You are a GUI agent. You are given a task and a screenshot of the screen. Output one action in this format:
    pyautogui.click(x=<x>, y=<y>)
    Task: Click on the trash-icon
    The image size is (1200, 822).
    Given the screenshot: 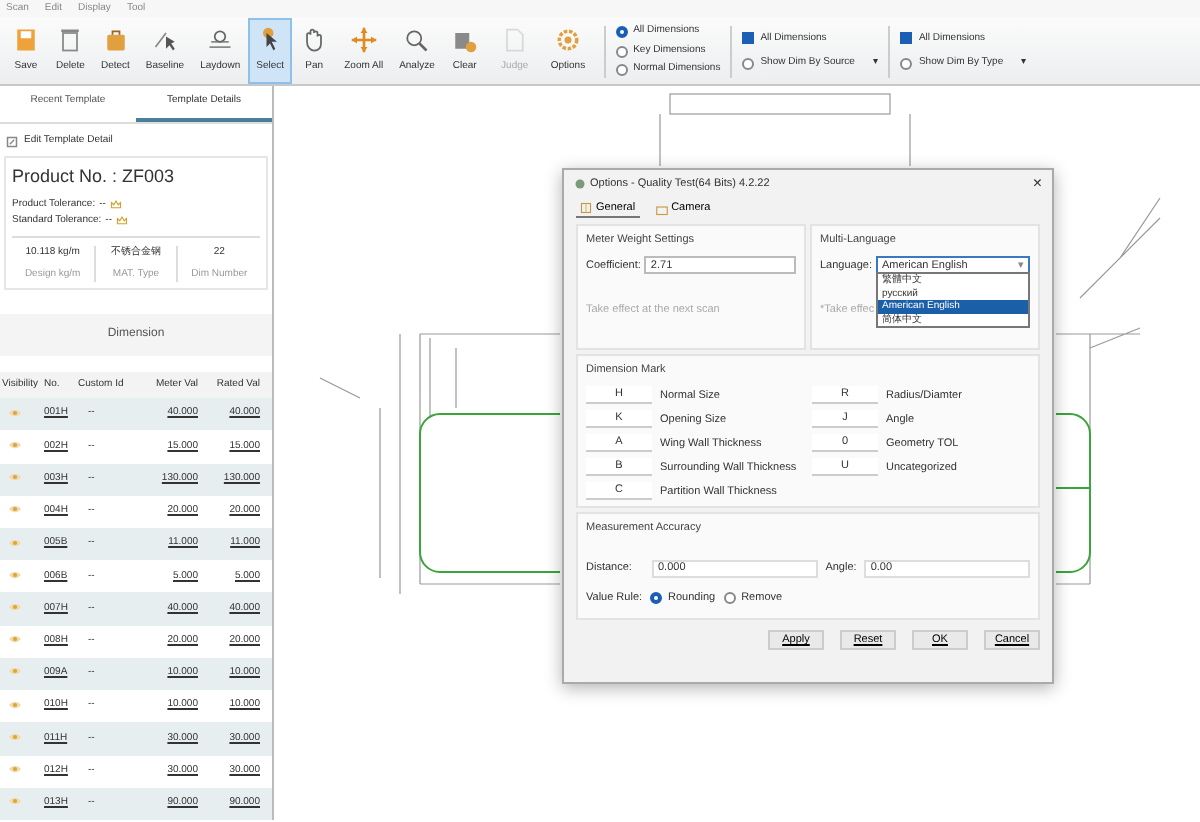 What is the action you would take?
    pyautogui.click(x=70, y=40)
    